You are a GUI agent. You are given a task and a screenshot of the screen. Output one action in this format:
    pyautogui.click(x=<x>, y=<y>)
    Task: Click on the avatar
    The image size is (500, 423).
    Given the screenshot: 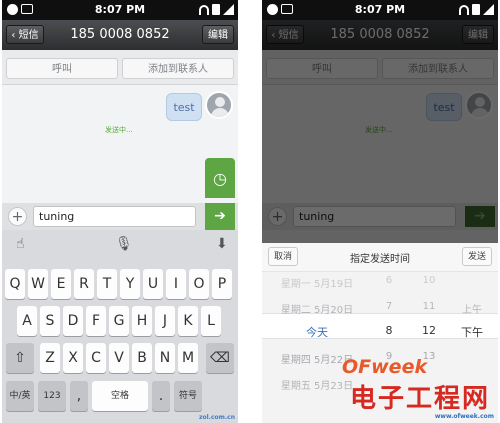 What is the action you would take?
    pyautogui.click(x=219, y=105)
    